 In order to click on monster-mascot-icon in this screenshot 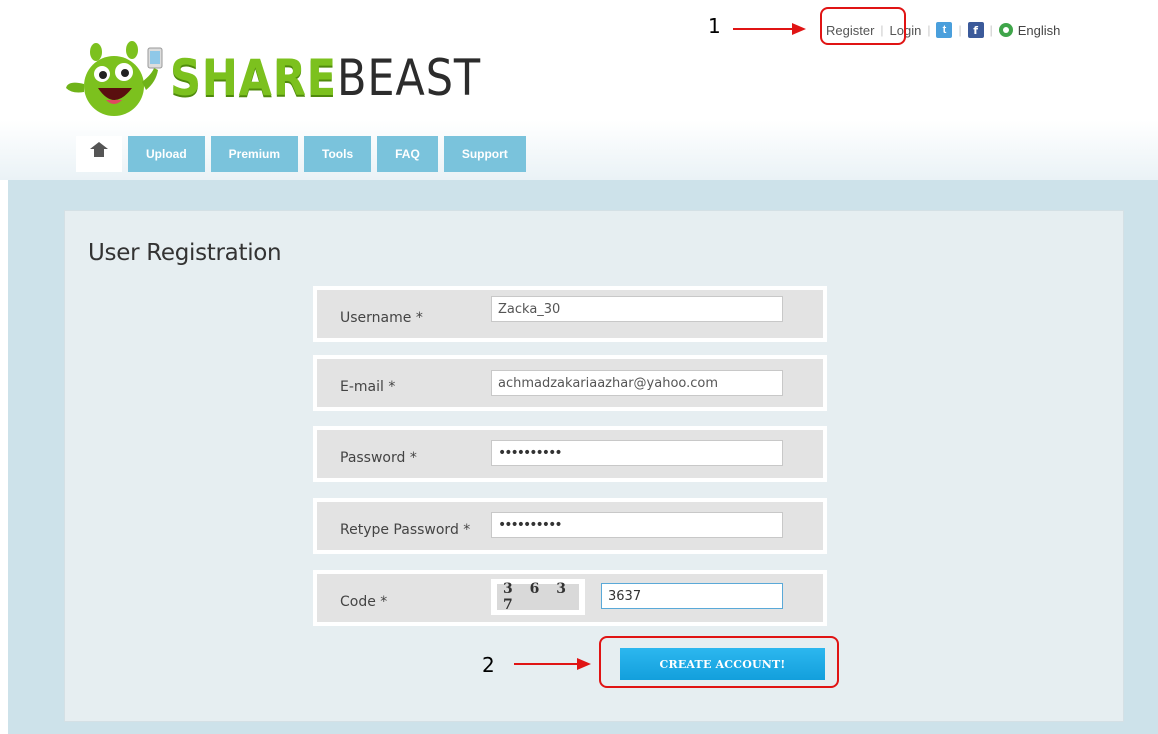, I will do `click(114, 78)`.